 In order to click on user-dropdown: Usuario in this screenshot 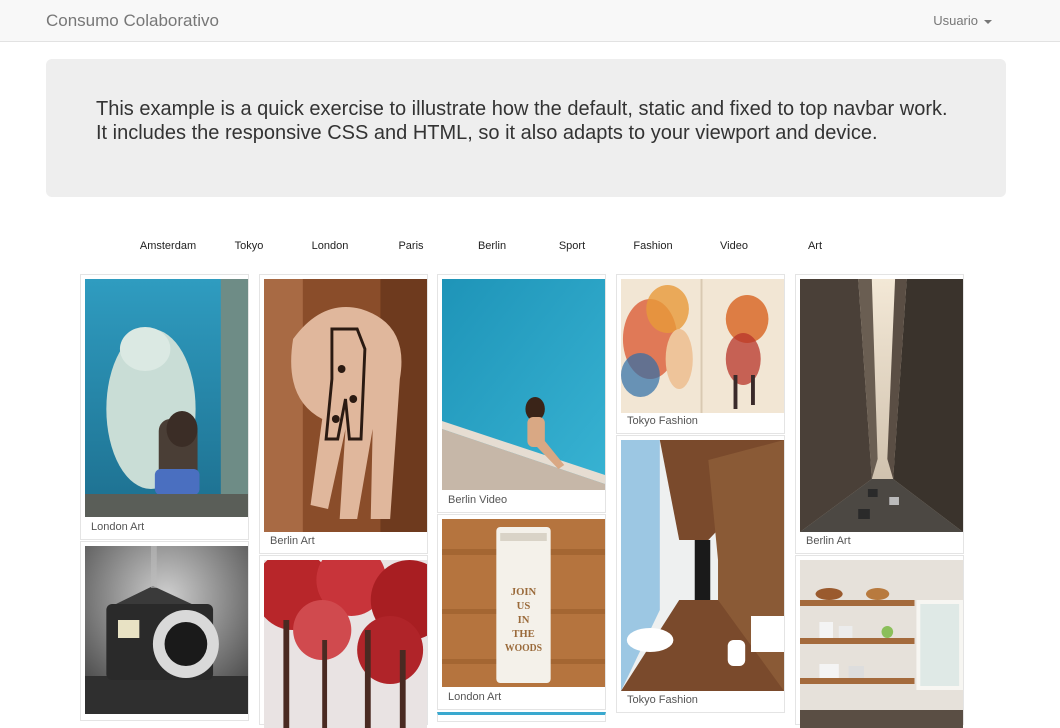, I will do `click(962, 20)`.